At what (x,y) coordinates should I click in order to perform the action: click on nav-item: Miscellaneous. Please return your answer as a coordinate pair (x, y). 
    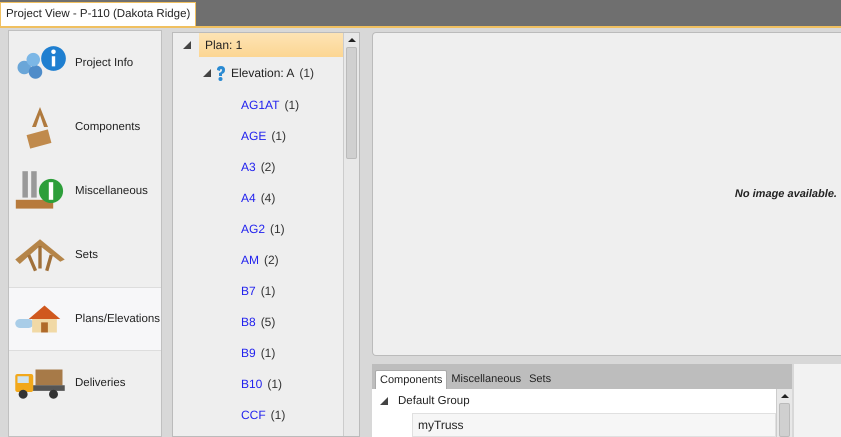
    Looking at the image, I should click on (85, 191).